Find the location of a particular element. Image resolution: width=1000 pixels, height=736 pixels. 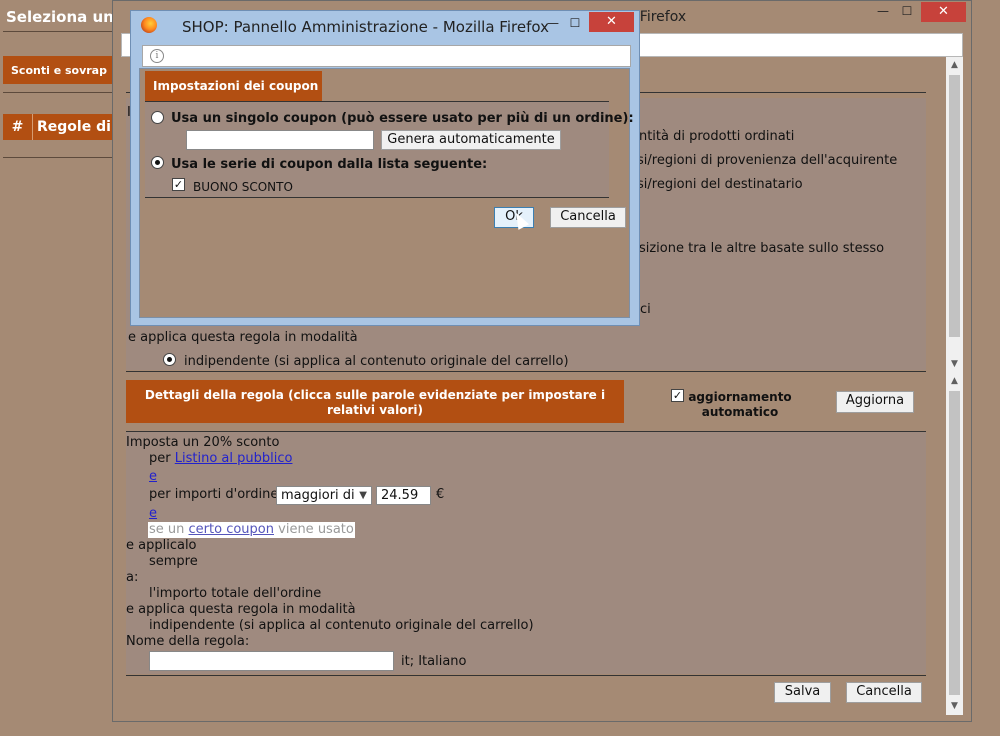

per-label: per is located at coordinates (160, 458).